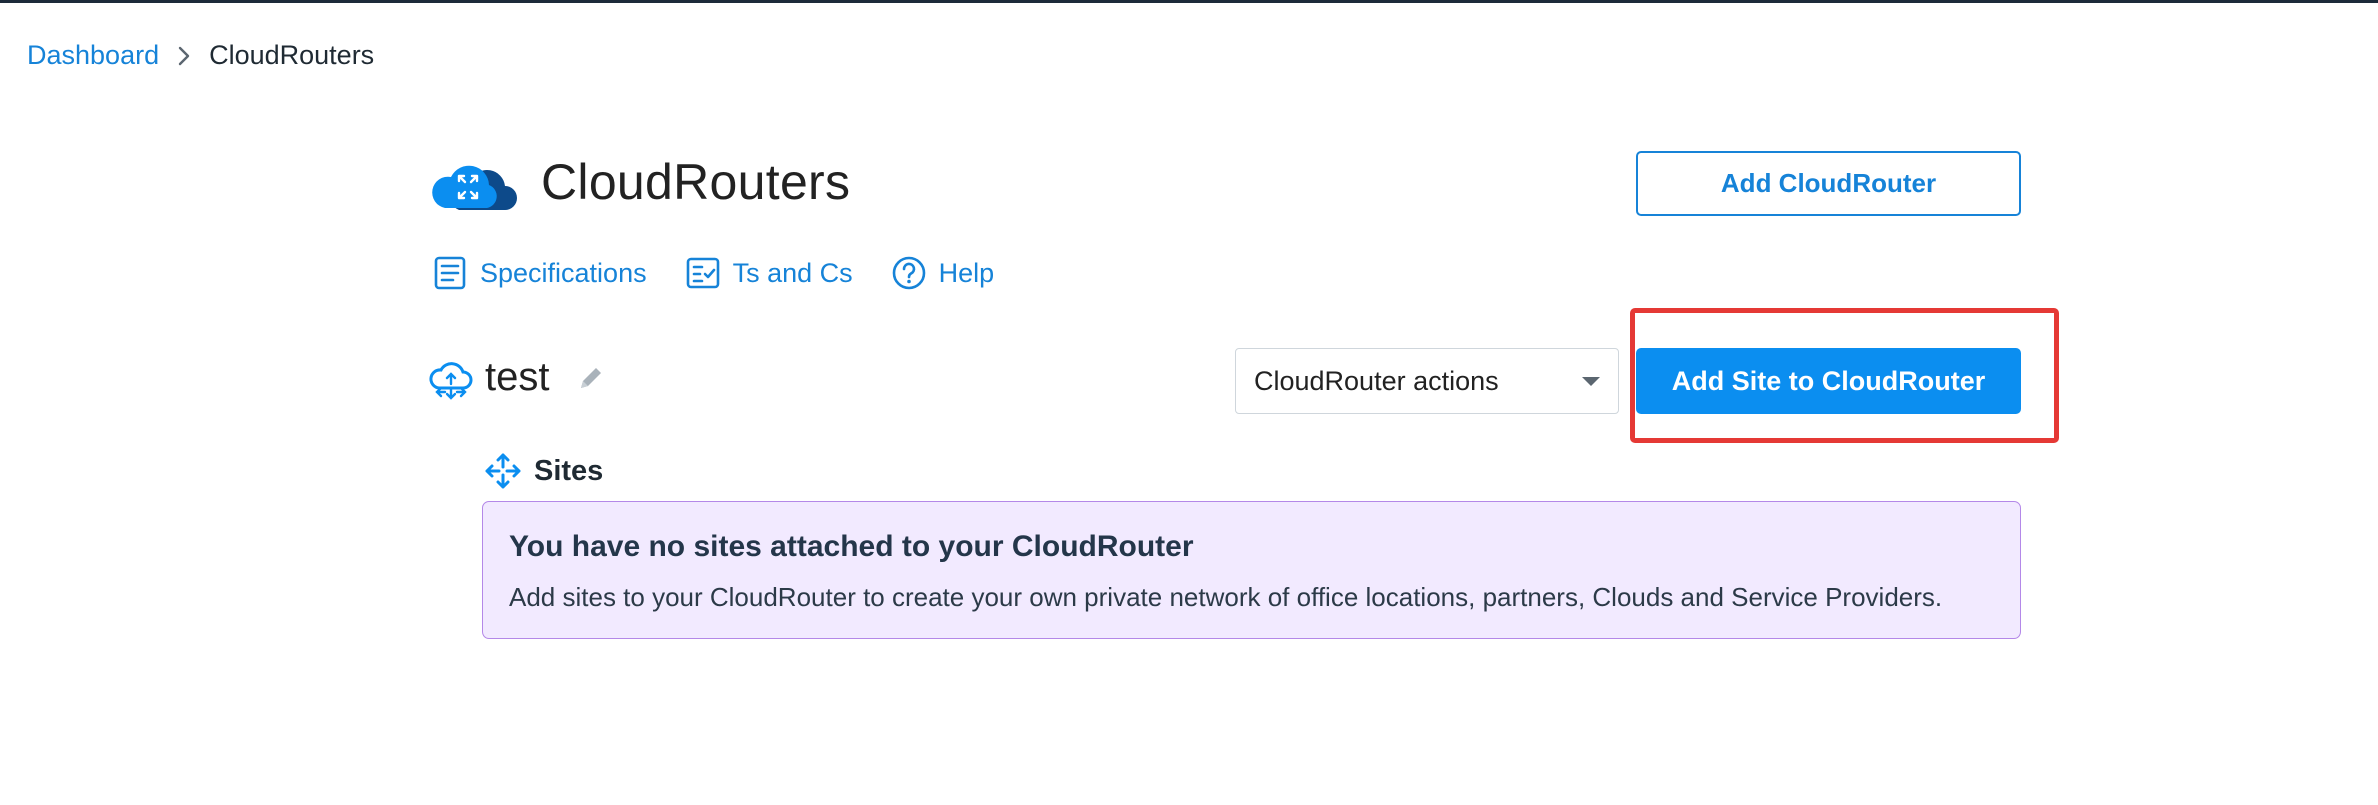  I want to click on breadcrumb-current: CloudRouters, so click(292, 55).